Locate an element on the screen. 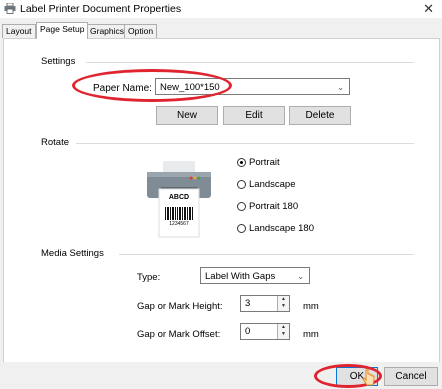 The image size is (442, 389). gap-height-label: Gap or Mark Height: is located at coordinates (180, 306).